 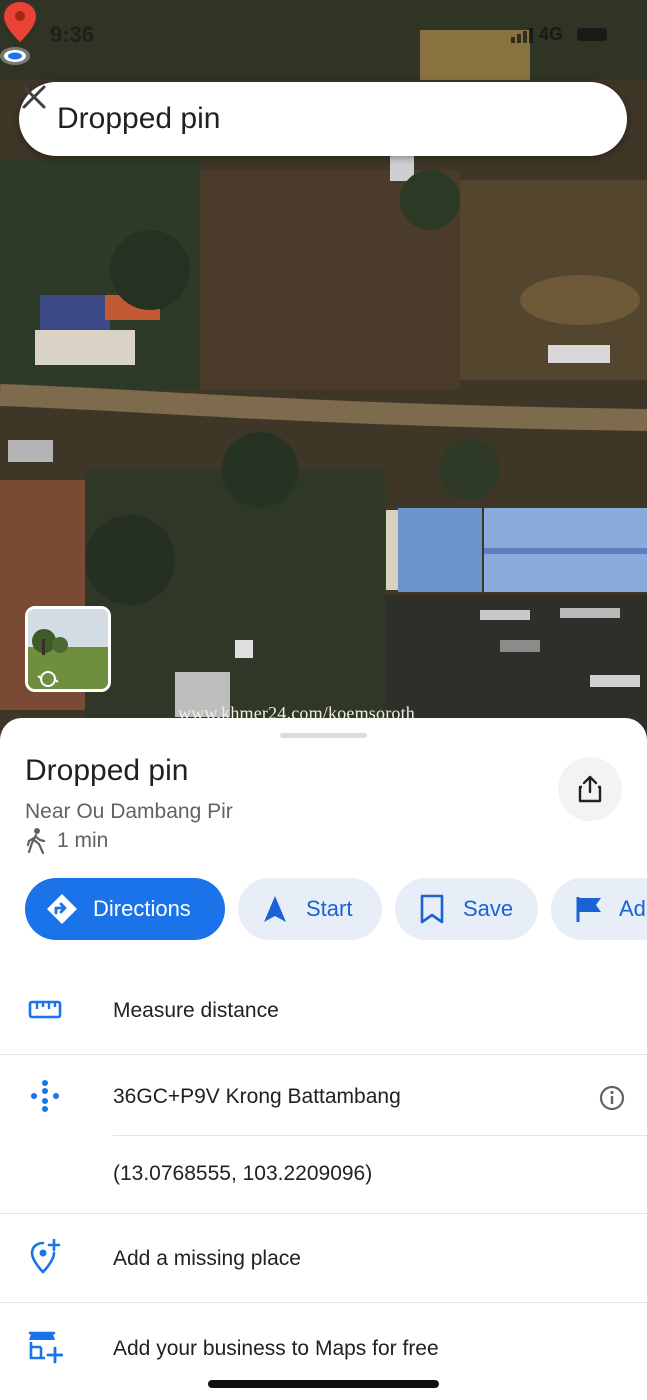 What do you see at coordinates (329, 908) in the screenshot?
I see `start-label: Start` at bounding box center [329, 908].